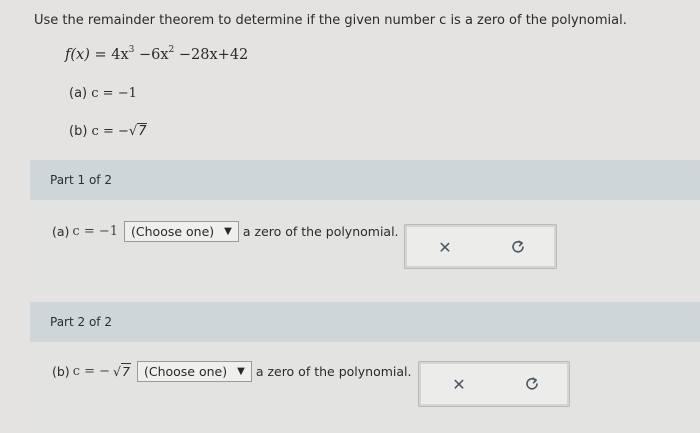 The width and height of the screenshot is (700, 433). Describe the element at coordinates (77, 55) in the screenshot. I see `polynomial-lhs: f(x)` at that location.